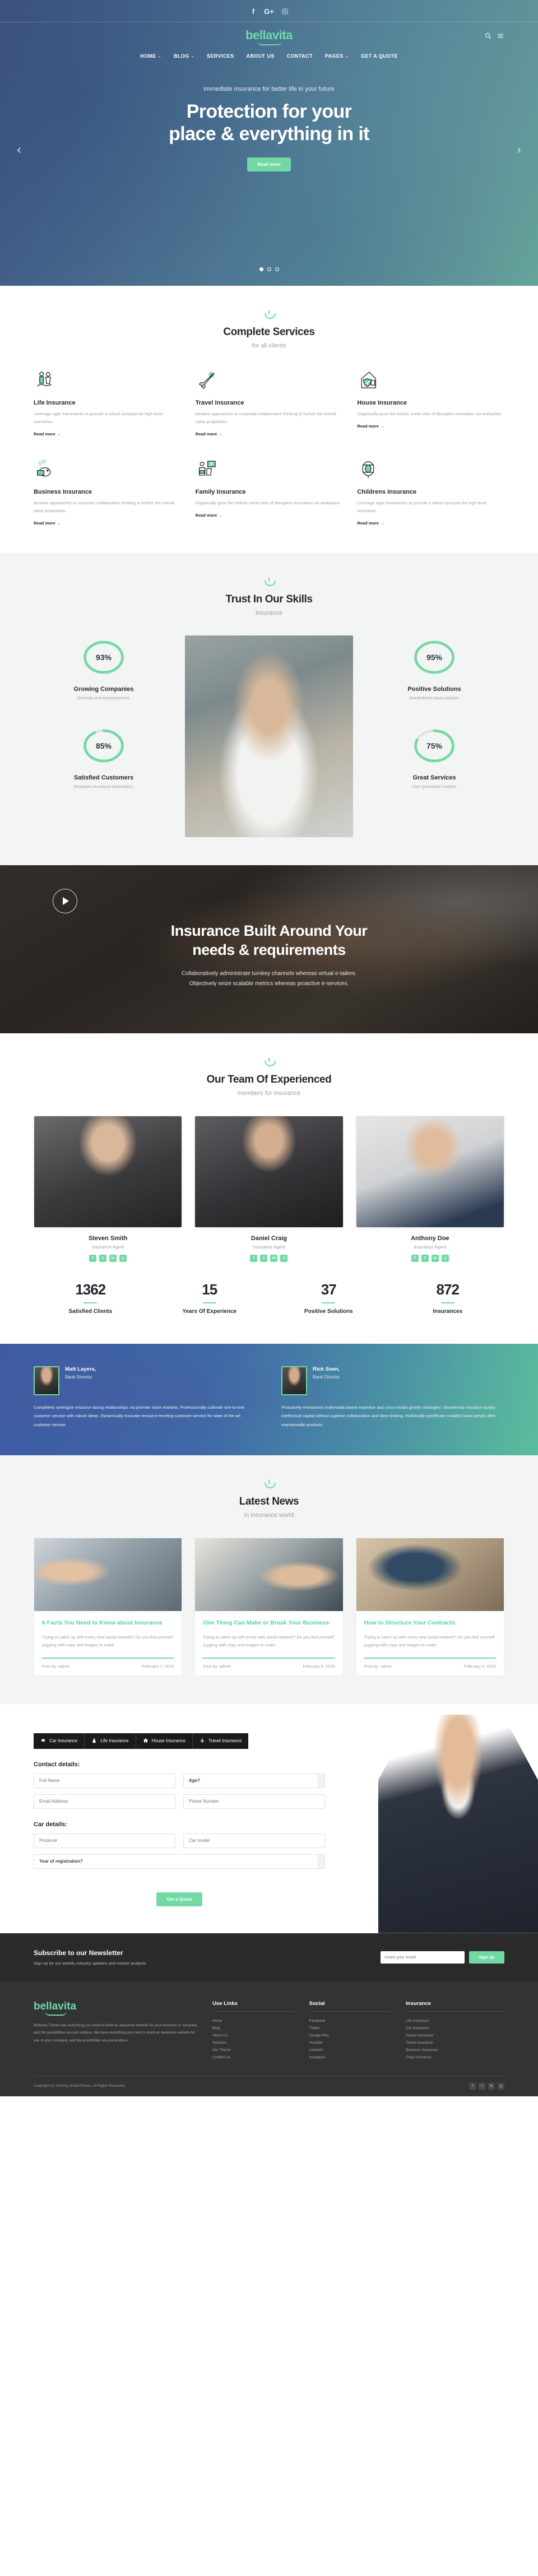 Image resolution: width=538 pixels, height=2576 pixels. What do you see at coordinates (65, 900) in the screenshot?
I see `play-icon` at bounding box center [65, 900].